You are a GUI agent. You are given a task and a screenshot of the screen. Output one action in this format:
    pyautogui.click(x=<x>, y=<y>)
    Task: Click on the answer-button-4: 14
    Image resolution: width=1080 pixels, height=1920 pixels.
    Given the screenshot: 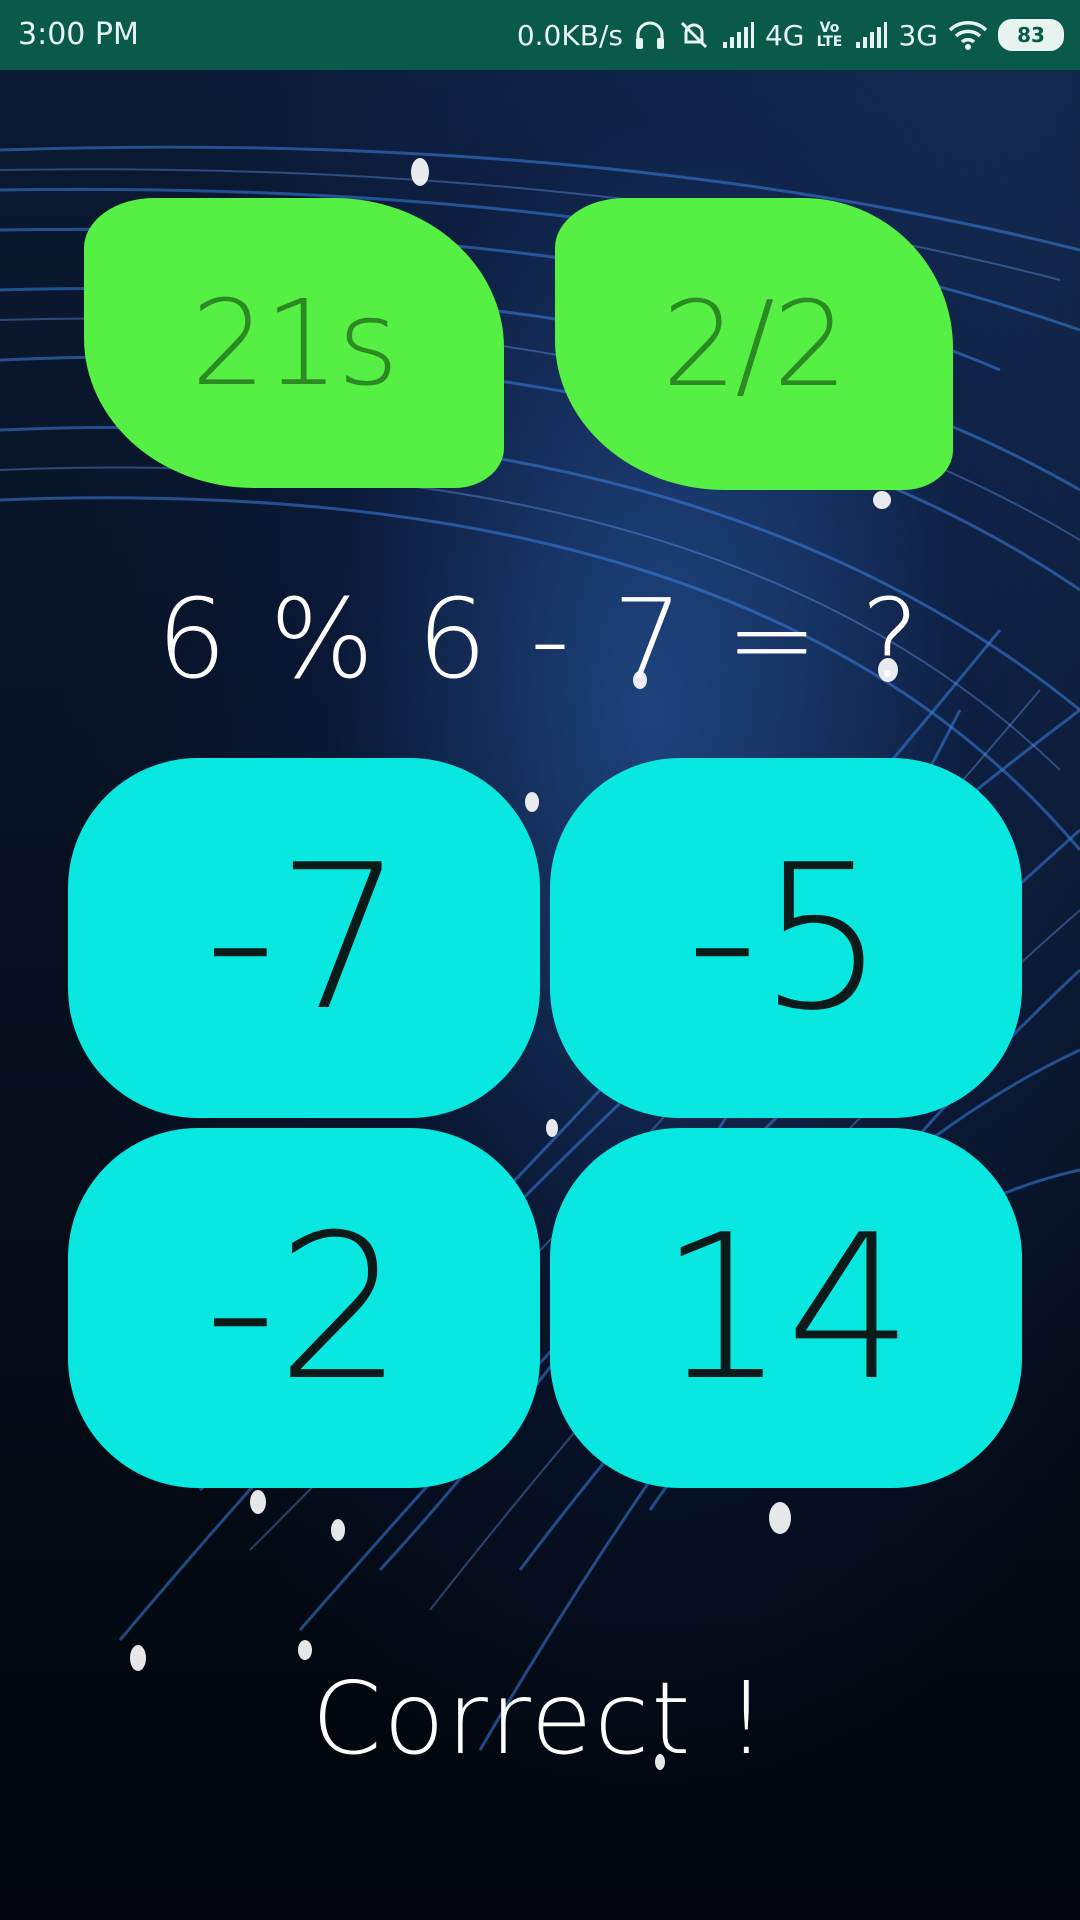 What is the action you would take?
    pyautogui.click(x=786, y=1308)
    